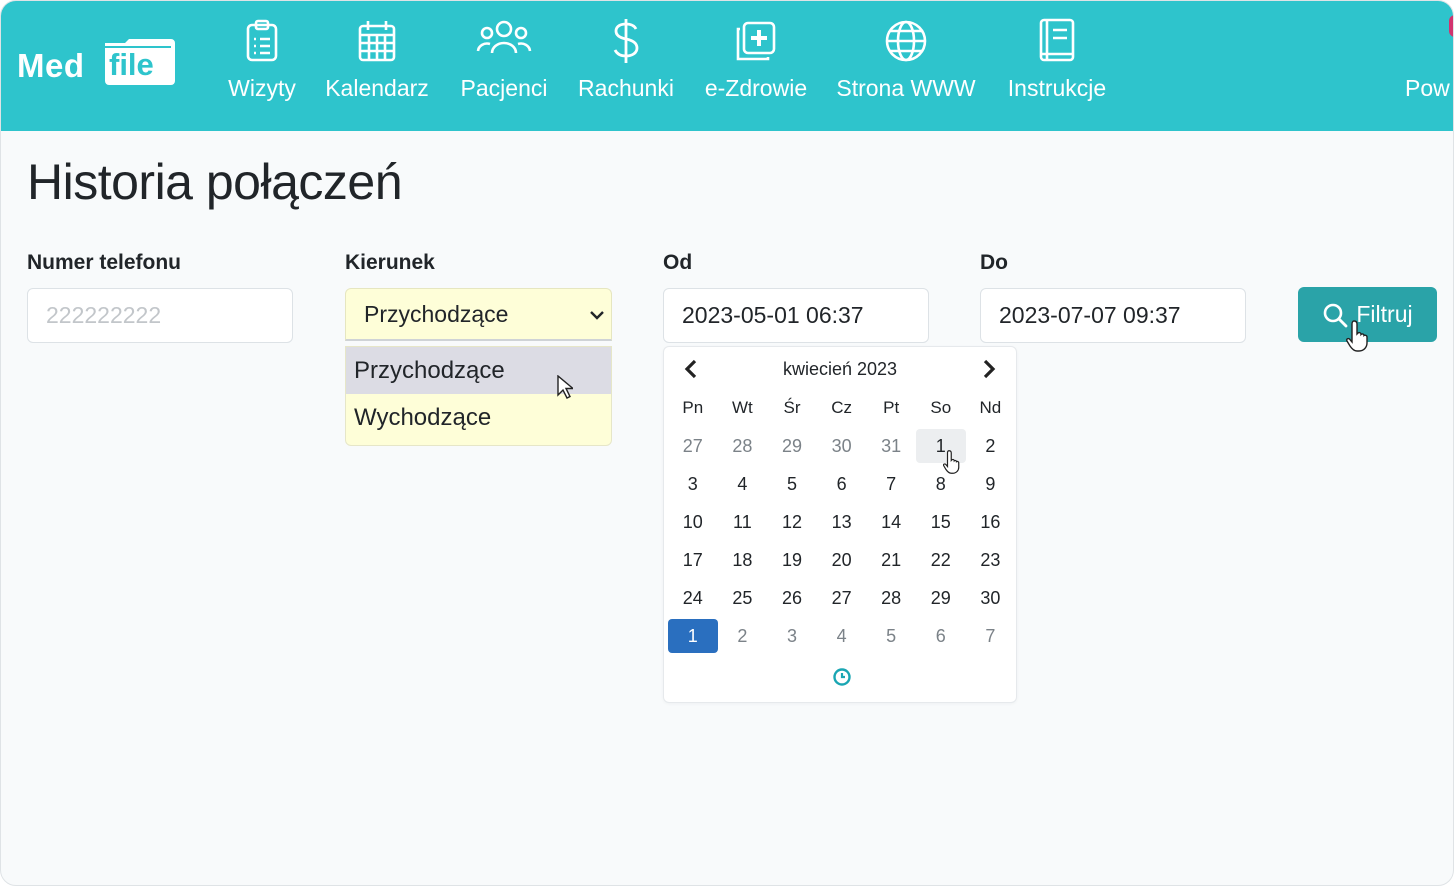 The height and width of the screenshot is (886, 1454). I want to click on calendar-week-row: 27 28 29 30 31 1 2, so click(841, 448).